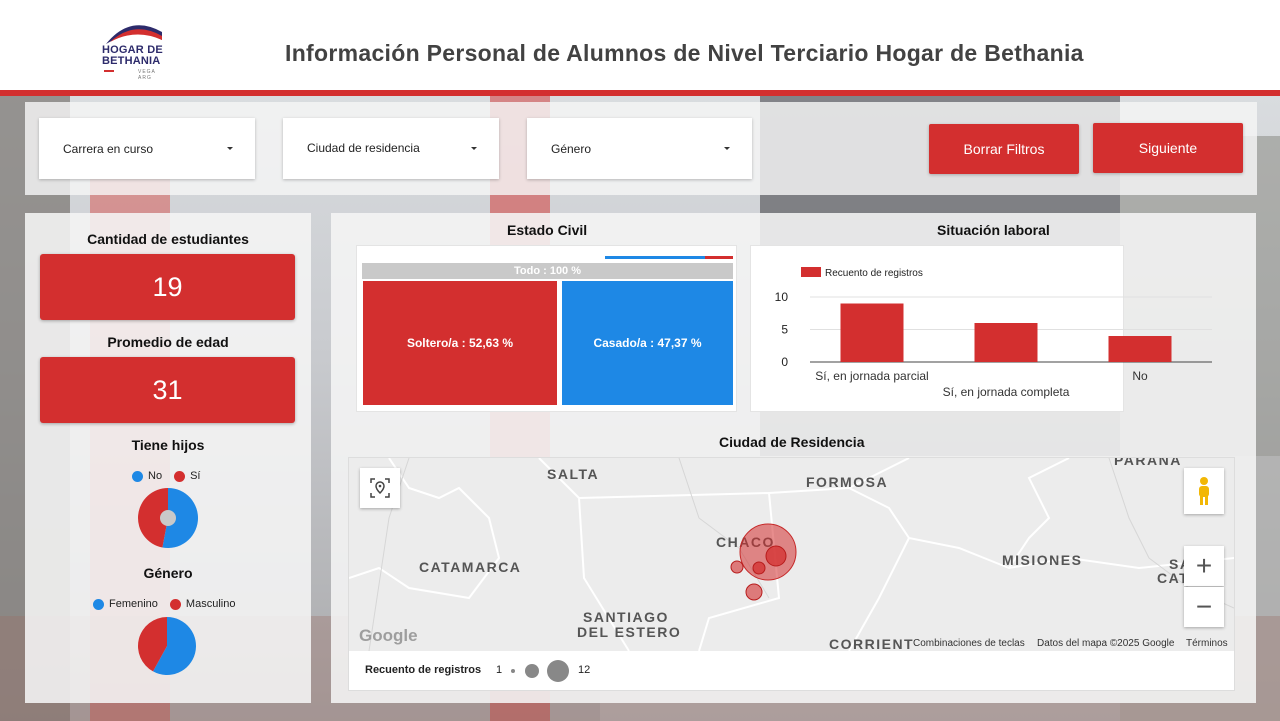 This screenshot has width=1280, height=721. I want to click on legend-label: Recuento de registros, so click(874, 273).